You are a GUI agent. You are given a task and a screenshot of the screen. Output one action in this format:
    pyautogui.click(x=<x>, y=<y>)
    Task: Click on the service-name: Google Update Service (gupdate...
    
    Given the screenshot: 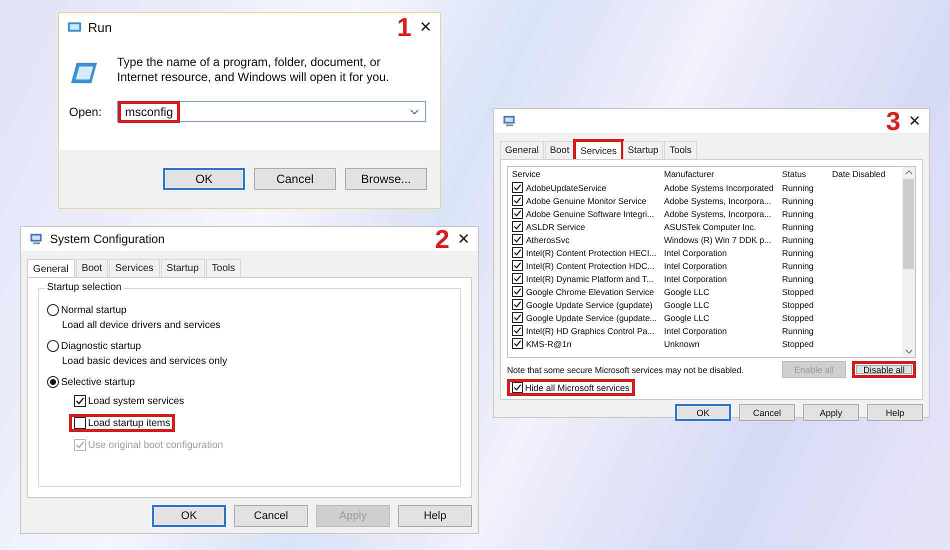 What is the action you would take?
    pyautogui.click(x=591, y=317)
    